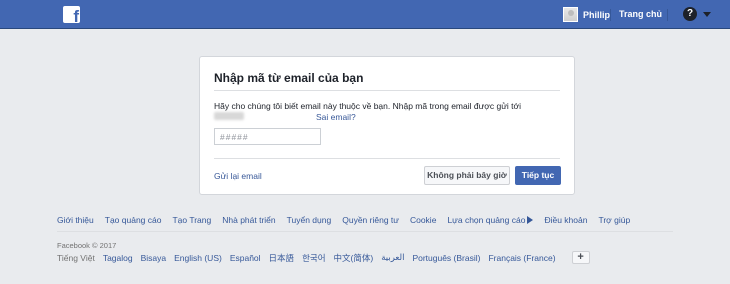 Image resolution: width=730 pixels, height=284 pixels. I want to click on more-languages-button: +, so click(580, 257).